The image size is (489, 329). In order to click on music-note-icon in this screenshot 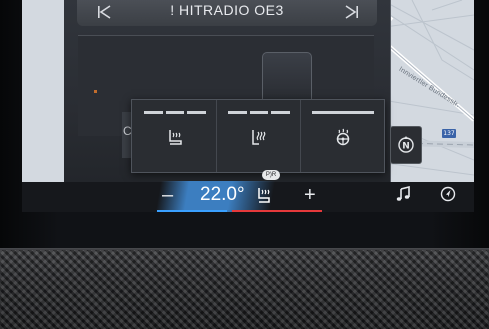, I will do `click(403, 194)`.